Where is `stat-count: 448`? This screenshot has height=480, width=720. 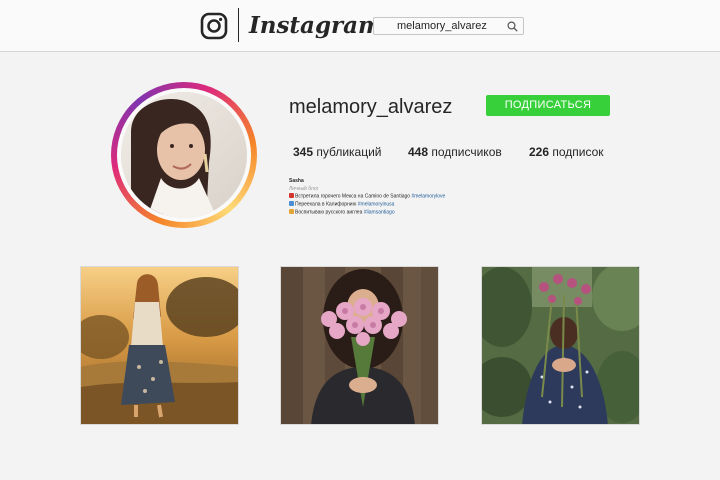
stat-count: 448 is located at coordinates (418, 152).